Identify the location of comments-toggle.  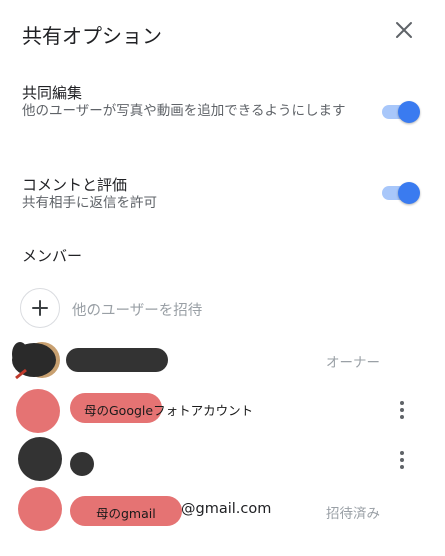
(400, 193).